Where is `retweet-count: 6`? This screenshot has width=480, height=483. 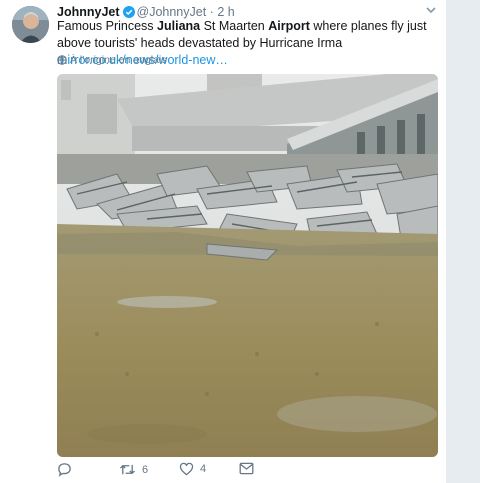 retweet-count: 6 is located at coordinates (145, 469).